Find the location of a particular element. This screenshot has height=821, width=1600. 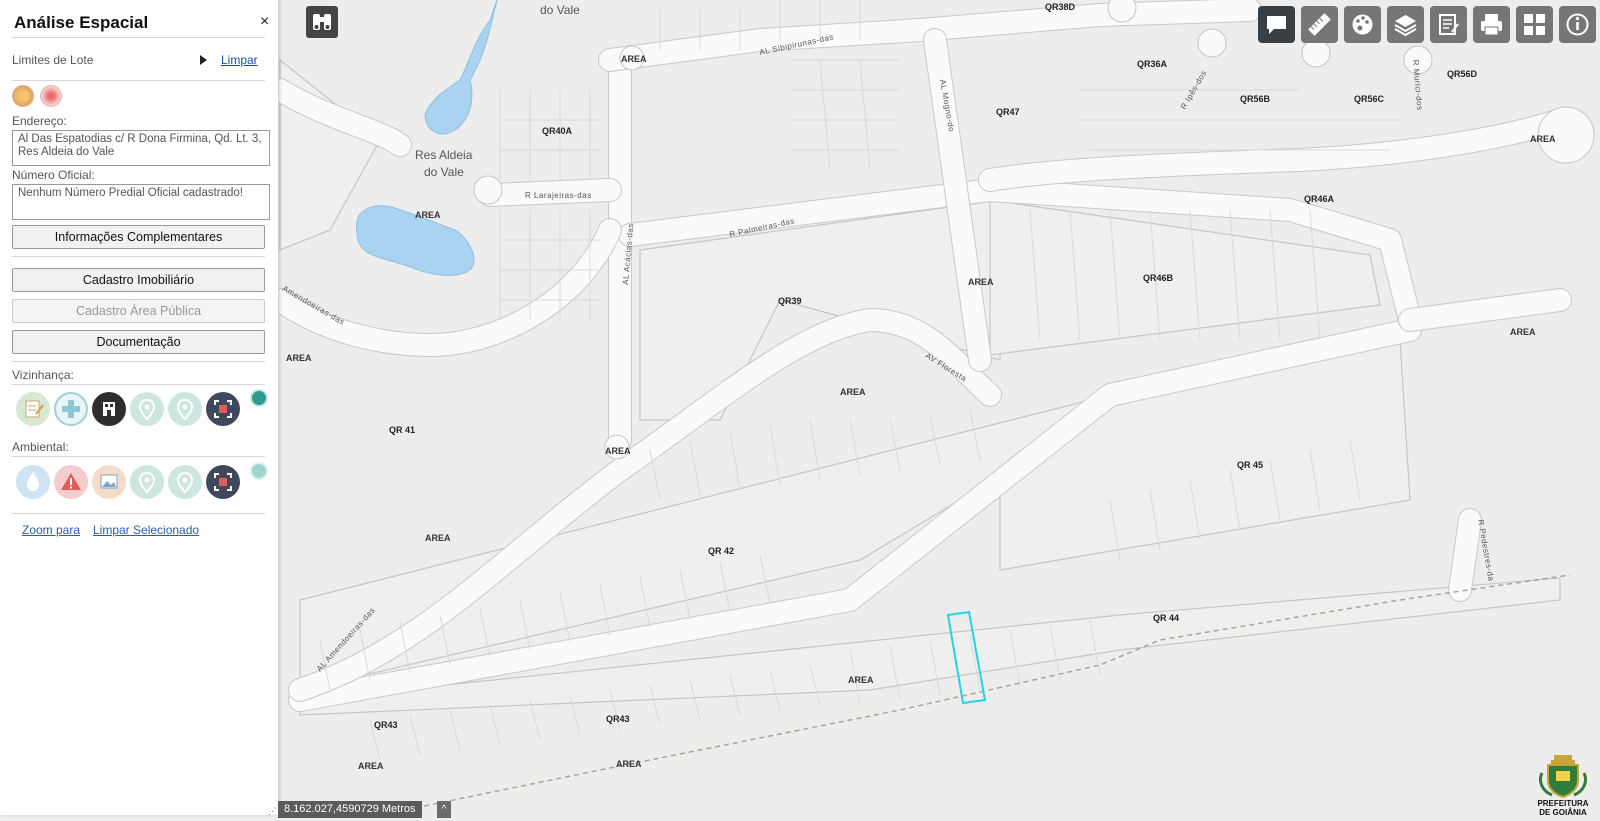

documentacao-button: Documentação is located at coordinates (138, 342).